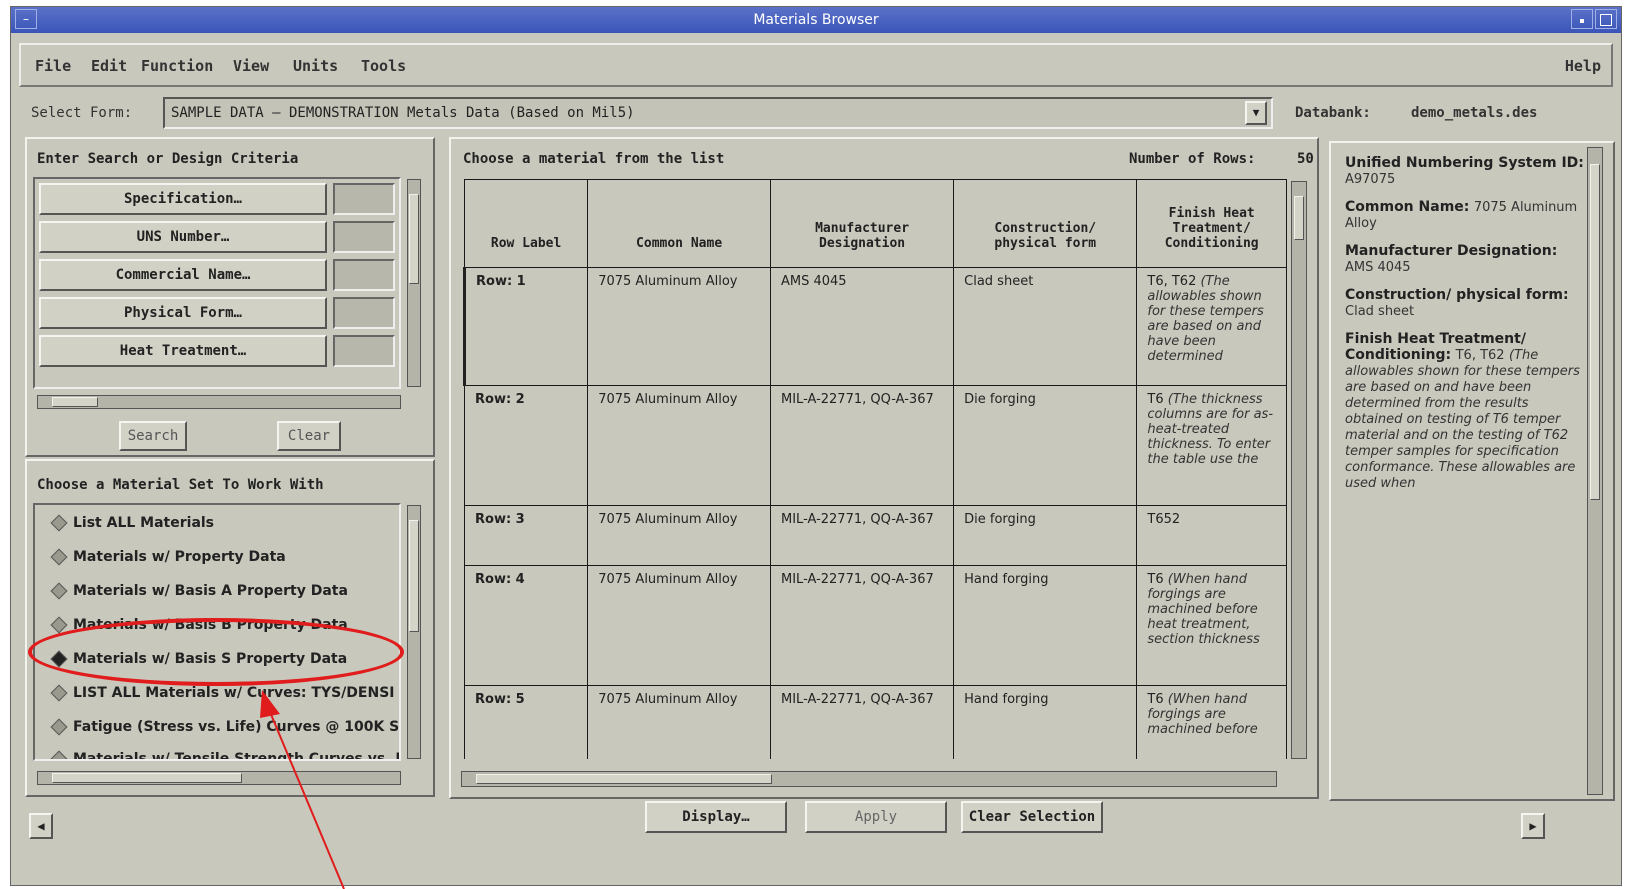  Describe the element at coordinates (364, 313) in the screenshot. I see `physical-form-value` at that location.